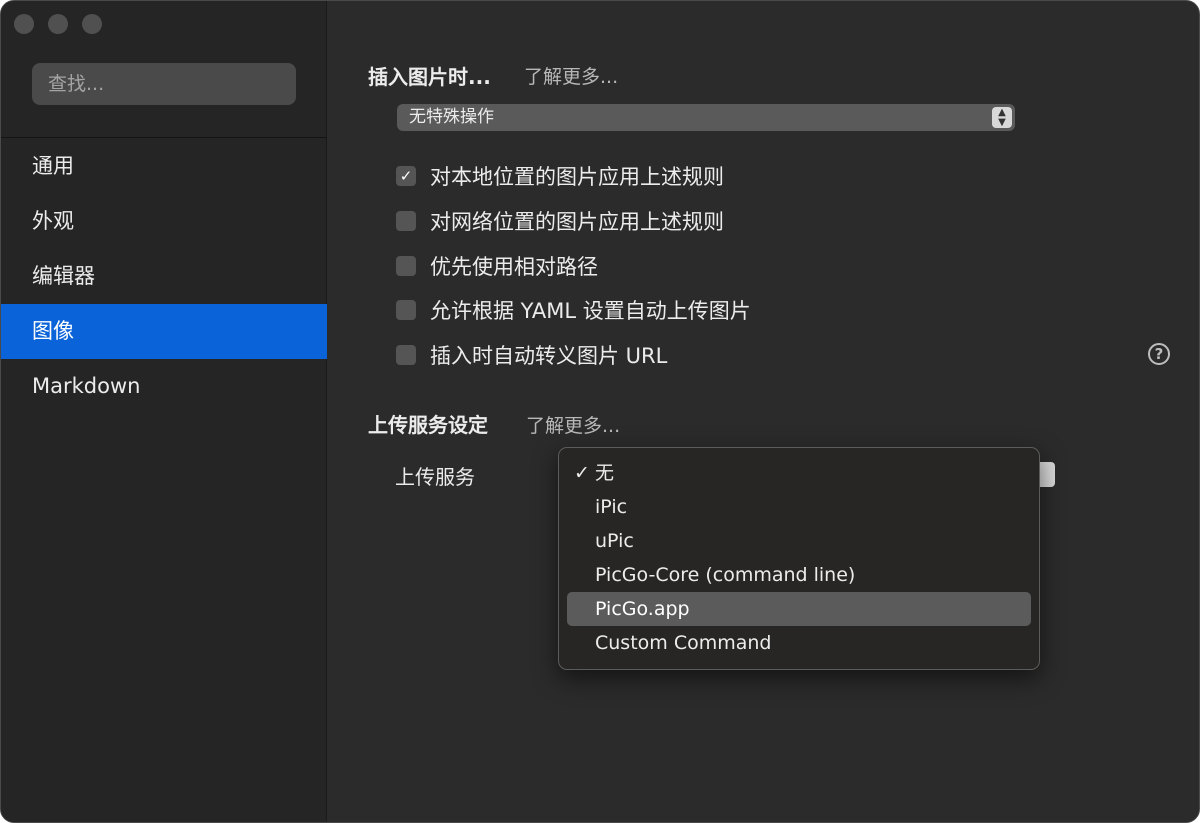  I want to click on sidebar-item-appearance: 外观, so click(164, 221).